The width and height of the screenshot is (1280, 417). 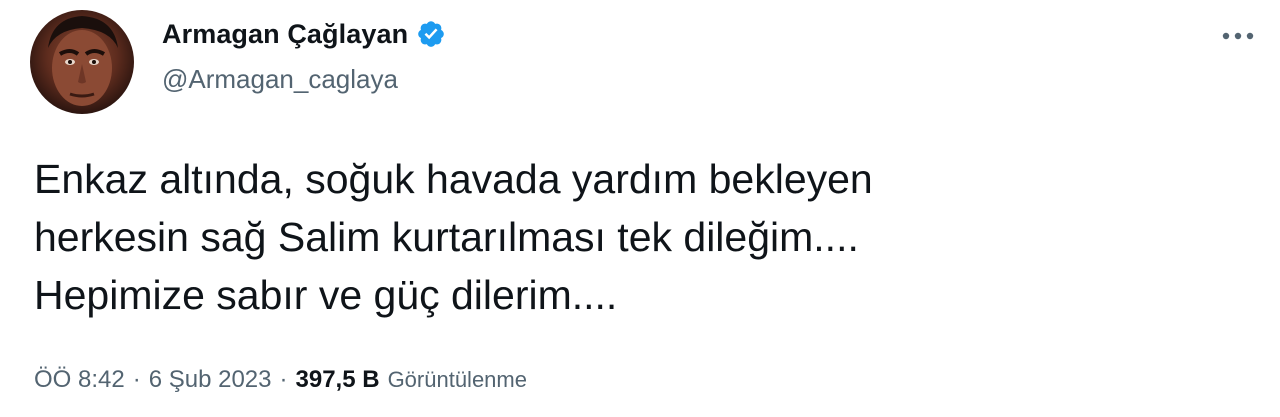 What do you see at coordinates (337, 379) in the screenshot?
I see `views-count: 397,5 B` at bounding box center [337, 379].